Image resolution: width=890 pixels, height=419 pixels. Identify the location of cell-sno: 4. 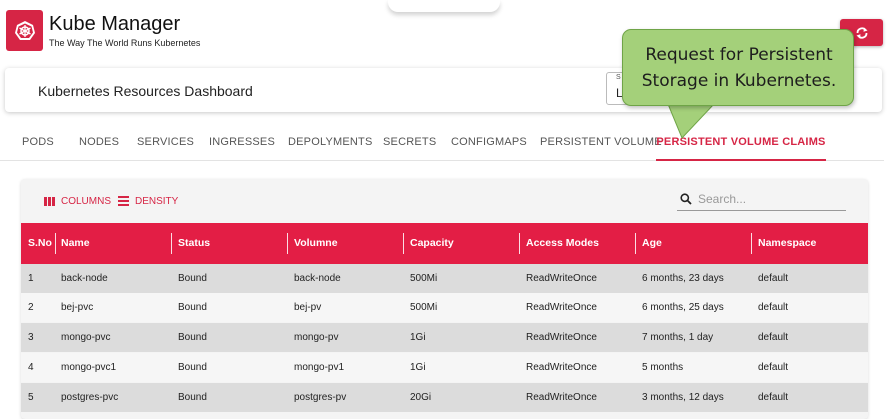
(31, 367).